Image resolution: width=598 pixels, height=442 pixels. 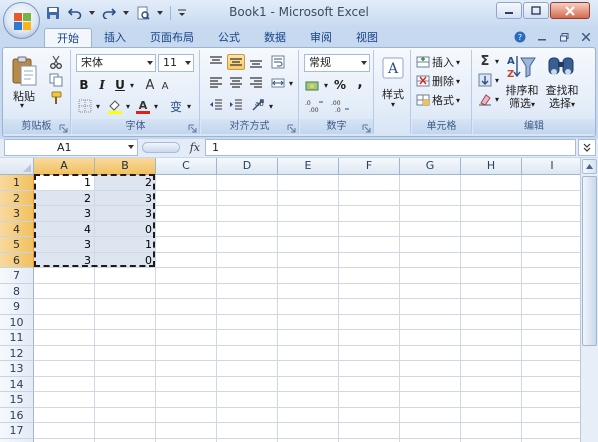 What do you see at coordinates (430, 384) in the screenshot?
I see `cell-g14` at bounding box center [430, 384].